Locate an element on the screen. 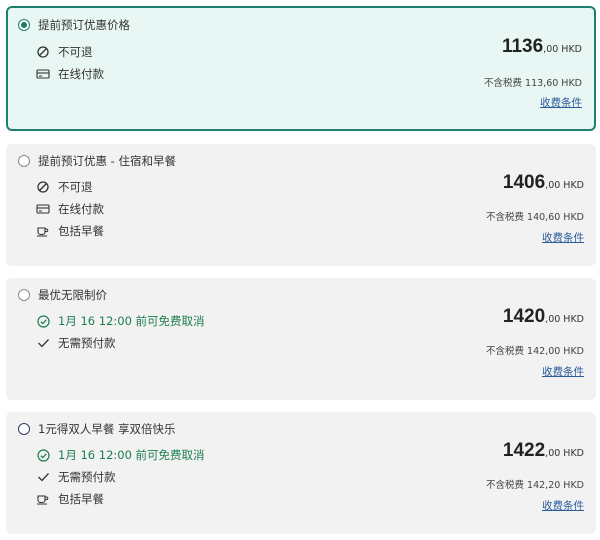 This screenshot has width=600, height=540. rate-title: 1元得双人早餐 享双倍快乐 is located at coordinates (107, 429).